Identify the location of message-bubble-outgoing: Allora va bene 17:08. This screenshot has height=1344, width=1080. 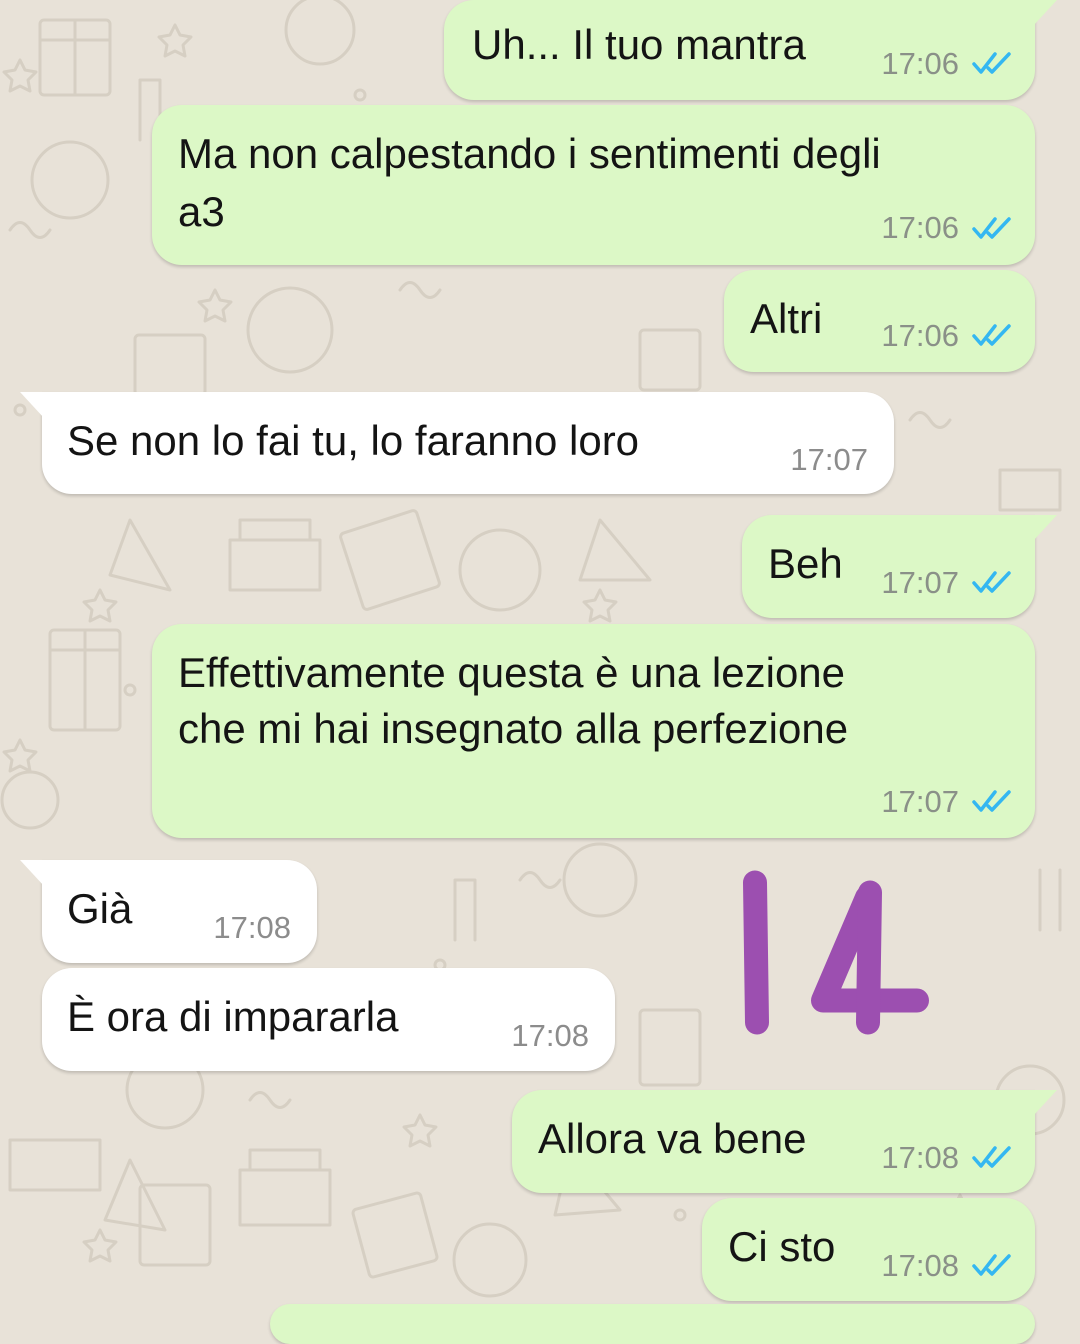
(784, 1141).